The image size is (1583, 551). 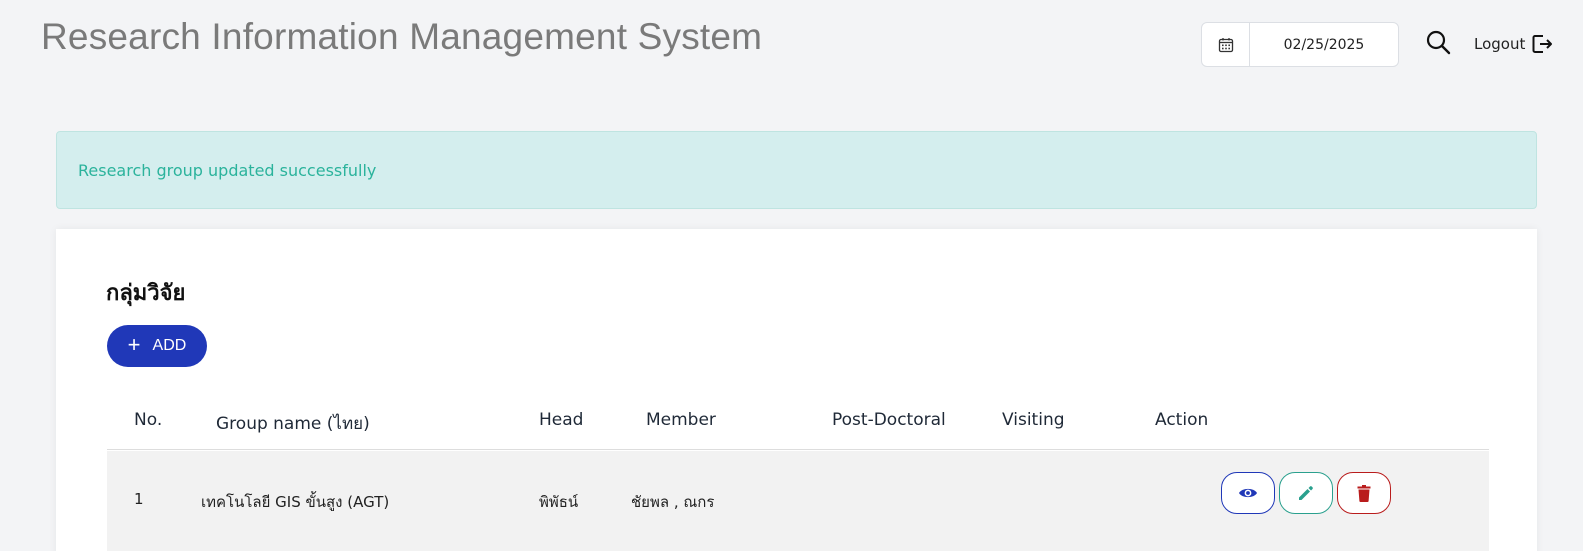 I want to click on edit-button, so click(x=1306, y=493).